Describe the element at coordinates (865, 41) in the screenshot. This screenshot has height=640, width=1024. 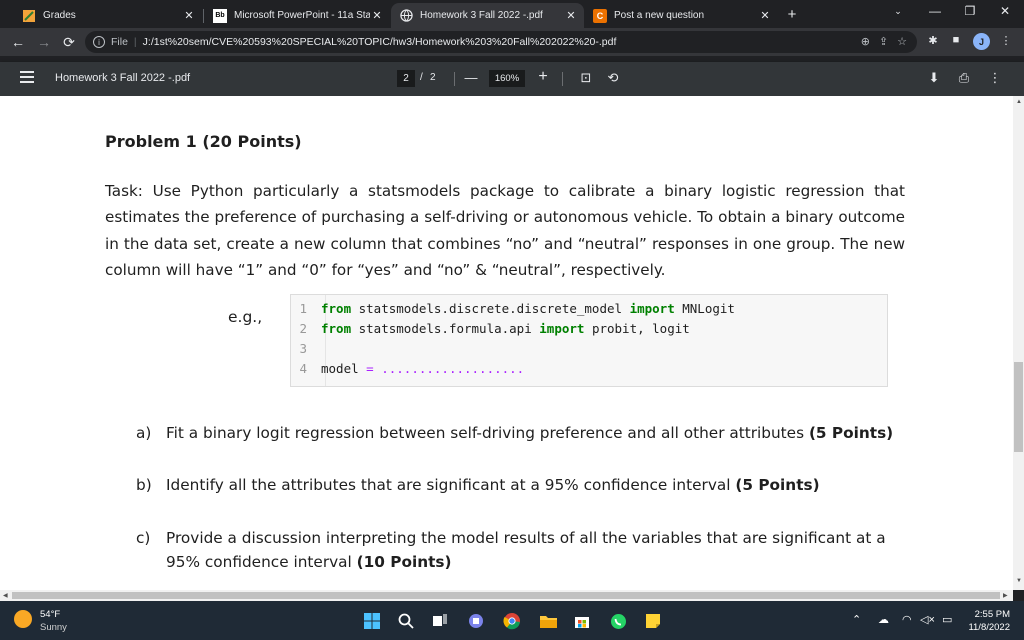
I see `zoom-icon: ⊕` at that location.